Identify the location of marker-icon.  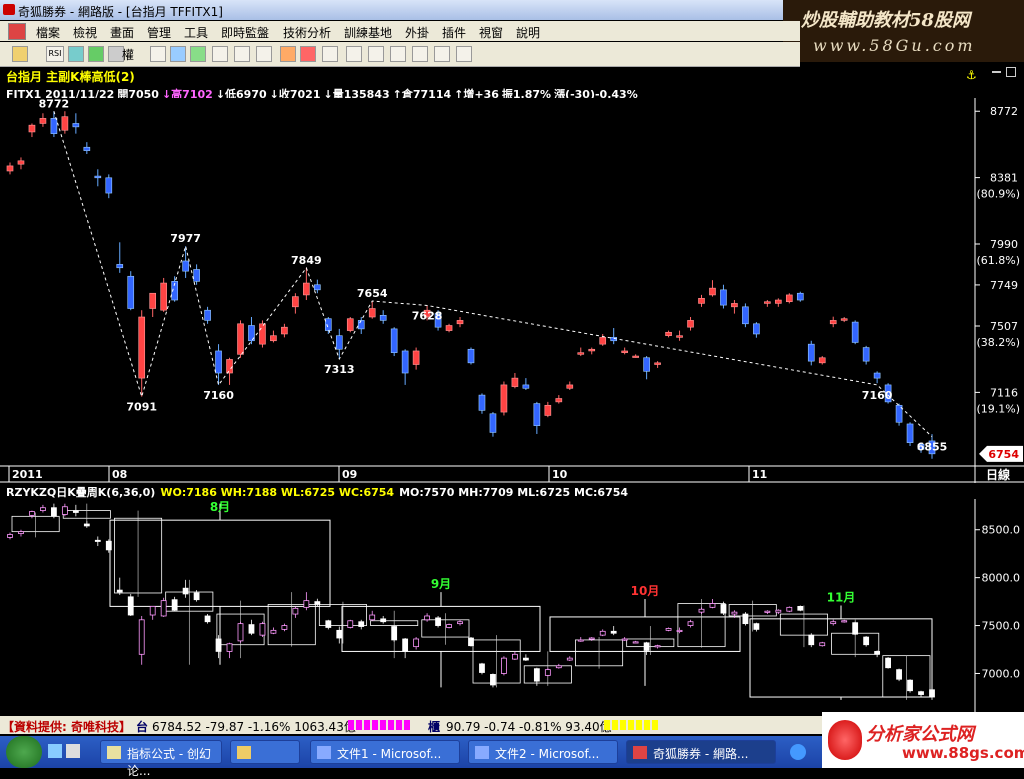
(308, 54).